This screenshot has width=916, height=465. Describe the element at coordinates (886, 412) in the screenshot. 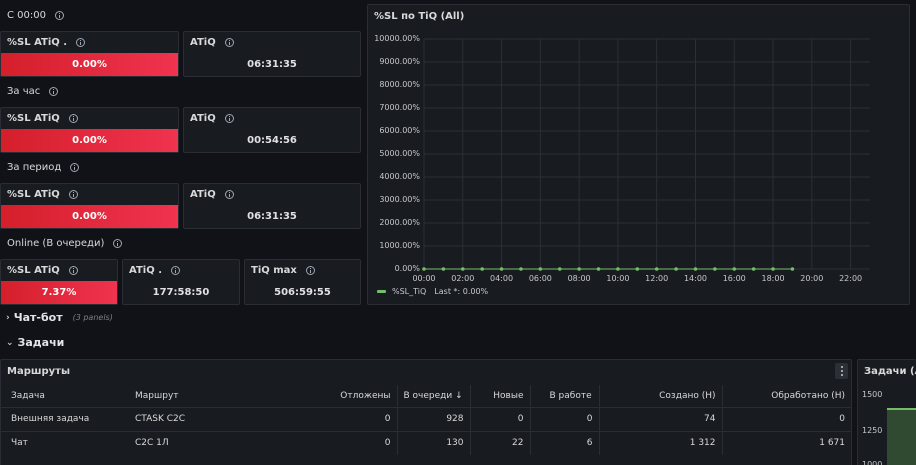

I see `tasks-all-panel: Задачи (All) 1500 1250 1000` at that location.